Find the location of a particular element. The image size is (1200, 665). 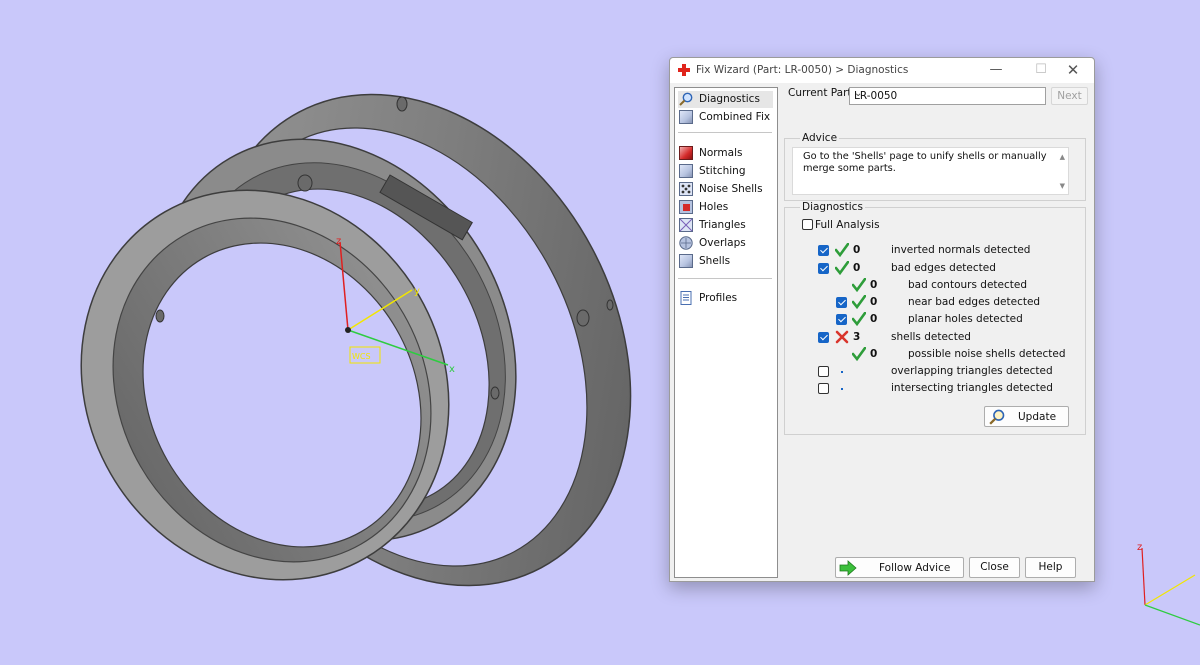

nav-item-overlaps: Overlaps is located at coordinates (725, 243).